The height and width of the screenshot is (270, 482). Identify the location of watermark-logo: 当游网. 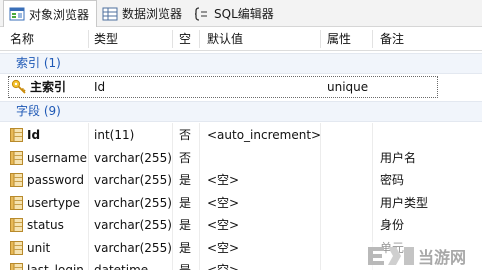
(422, 256).